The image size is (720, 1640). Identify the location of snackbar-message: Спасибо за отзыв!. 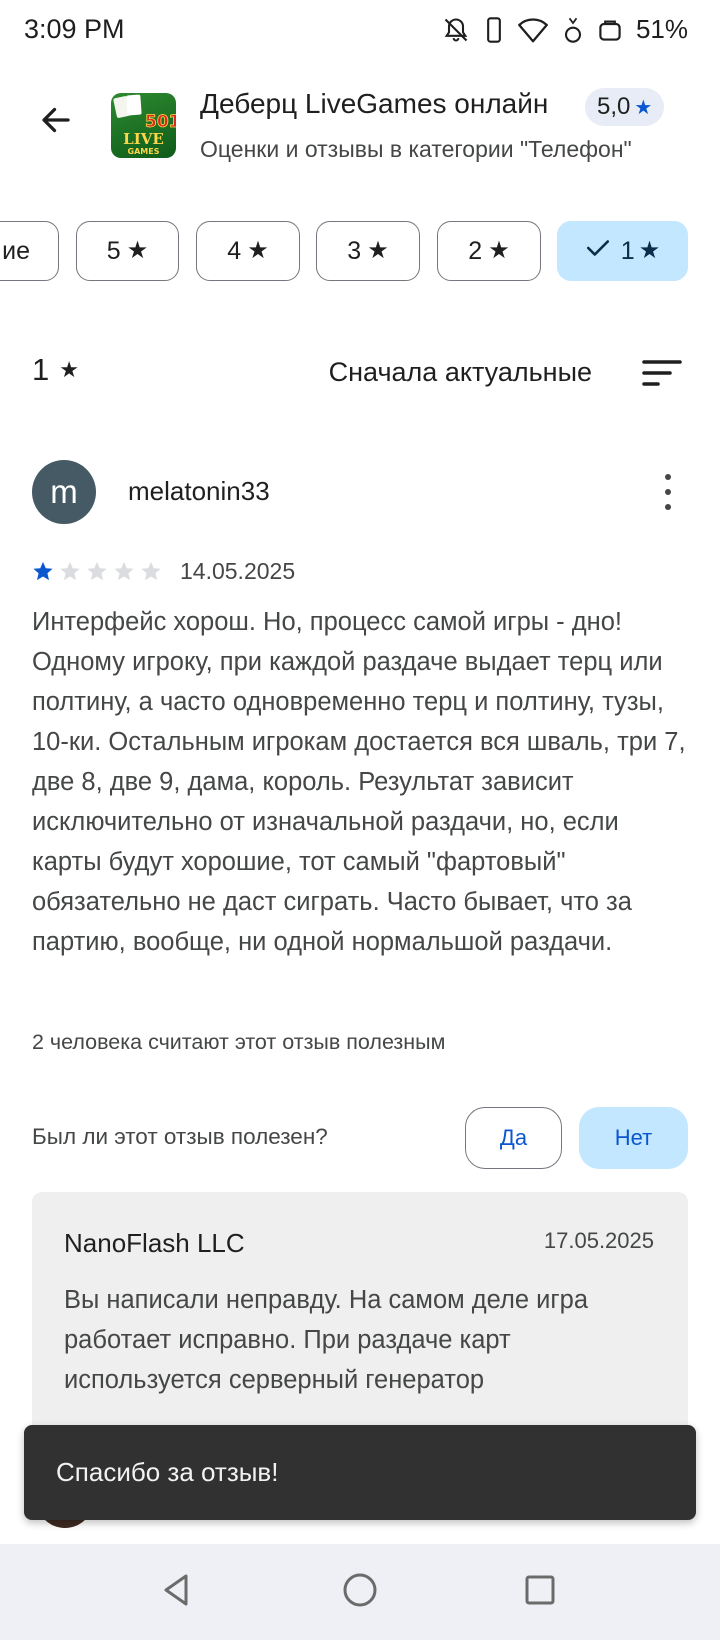
(167, 1472).